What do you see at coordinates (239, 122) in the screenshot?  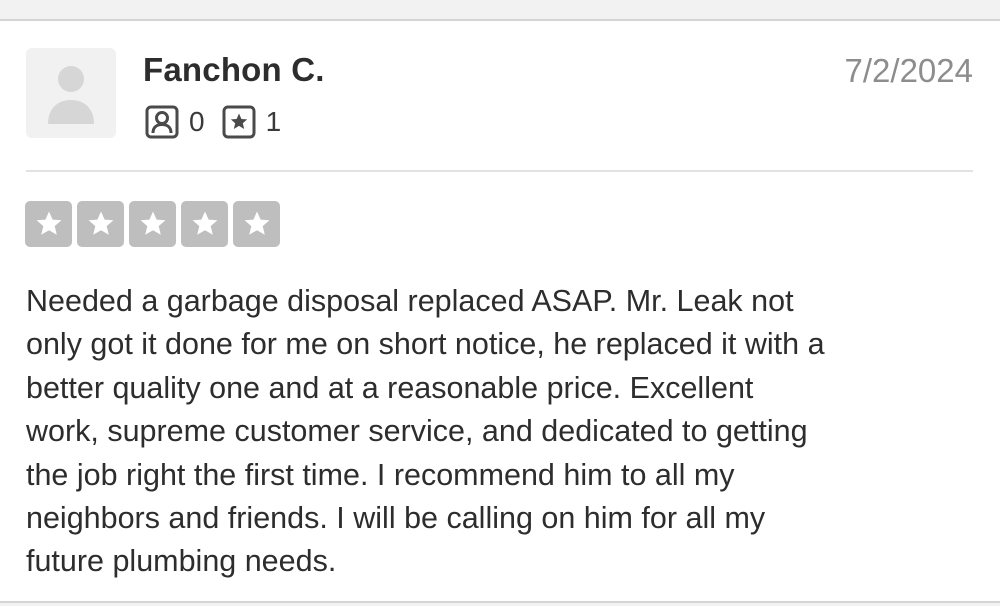 I see `reviews-star-icon` at bounding box center [239, 122].